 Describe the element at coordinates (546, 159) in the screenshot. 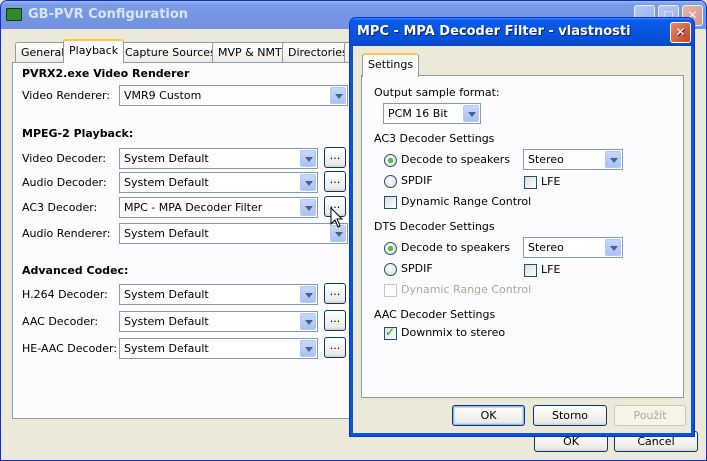

I see `ac3-speakers-value: Stereo` at that location.